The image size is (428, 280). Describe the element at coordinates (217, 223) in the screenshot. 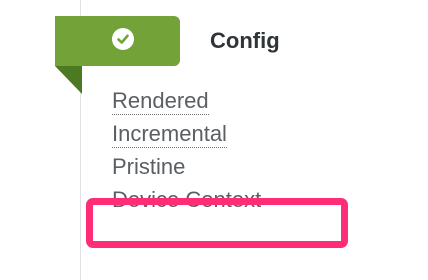

I see `highlight-box` at that location.